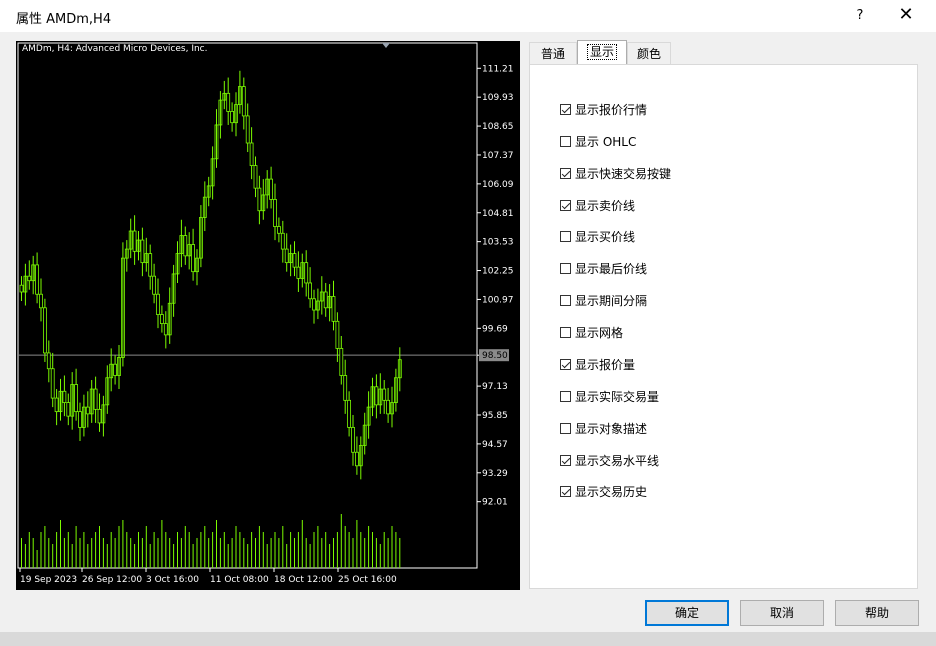  I want to click on option-show-last-line: 显示最后价线, so click(603, 268).